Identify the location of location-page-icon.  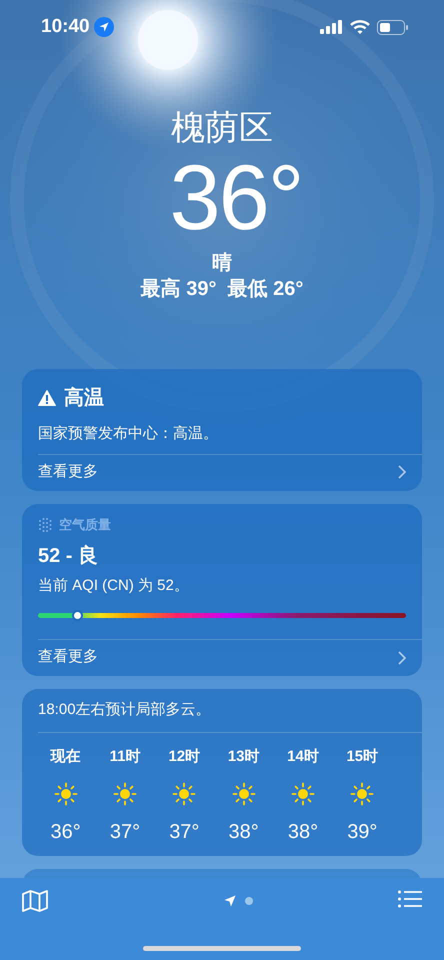
(230, 901).